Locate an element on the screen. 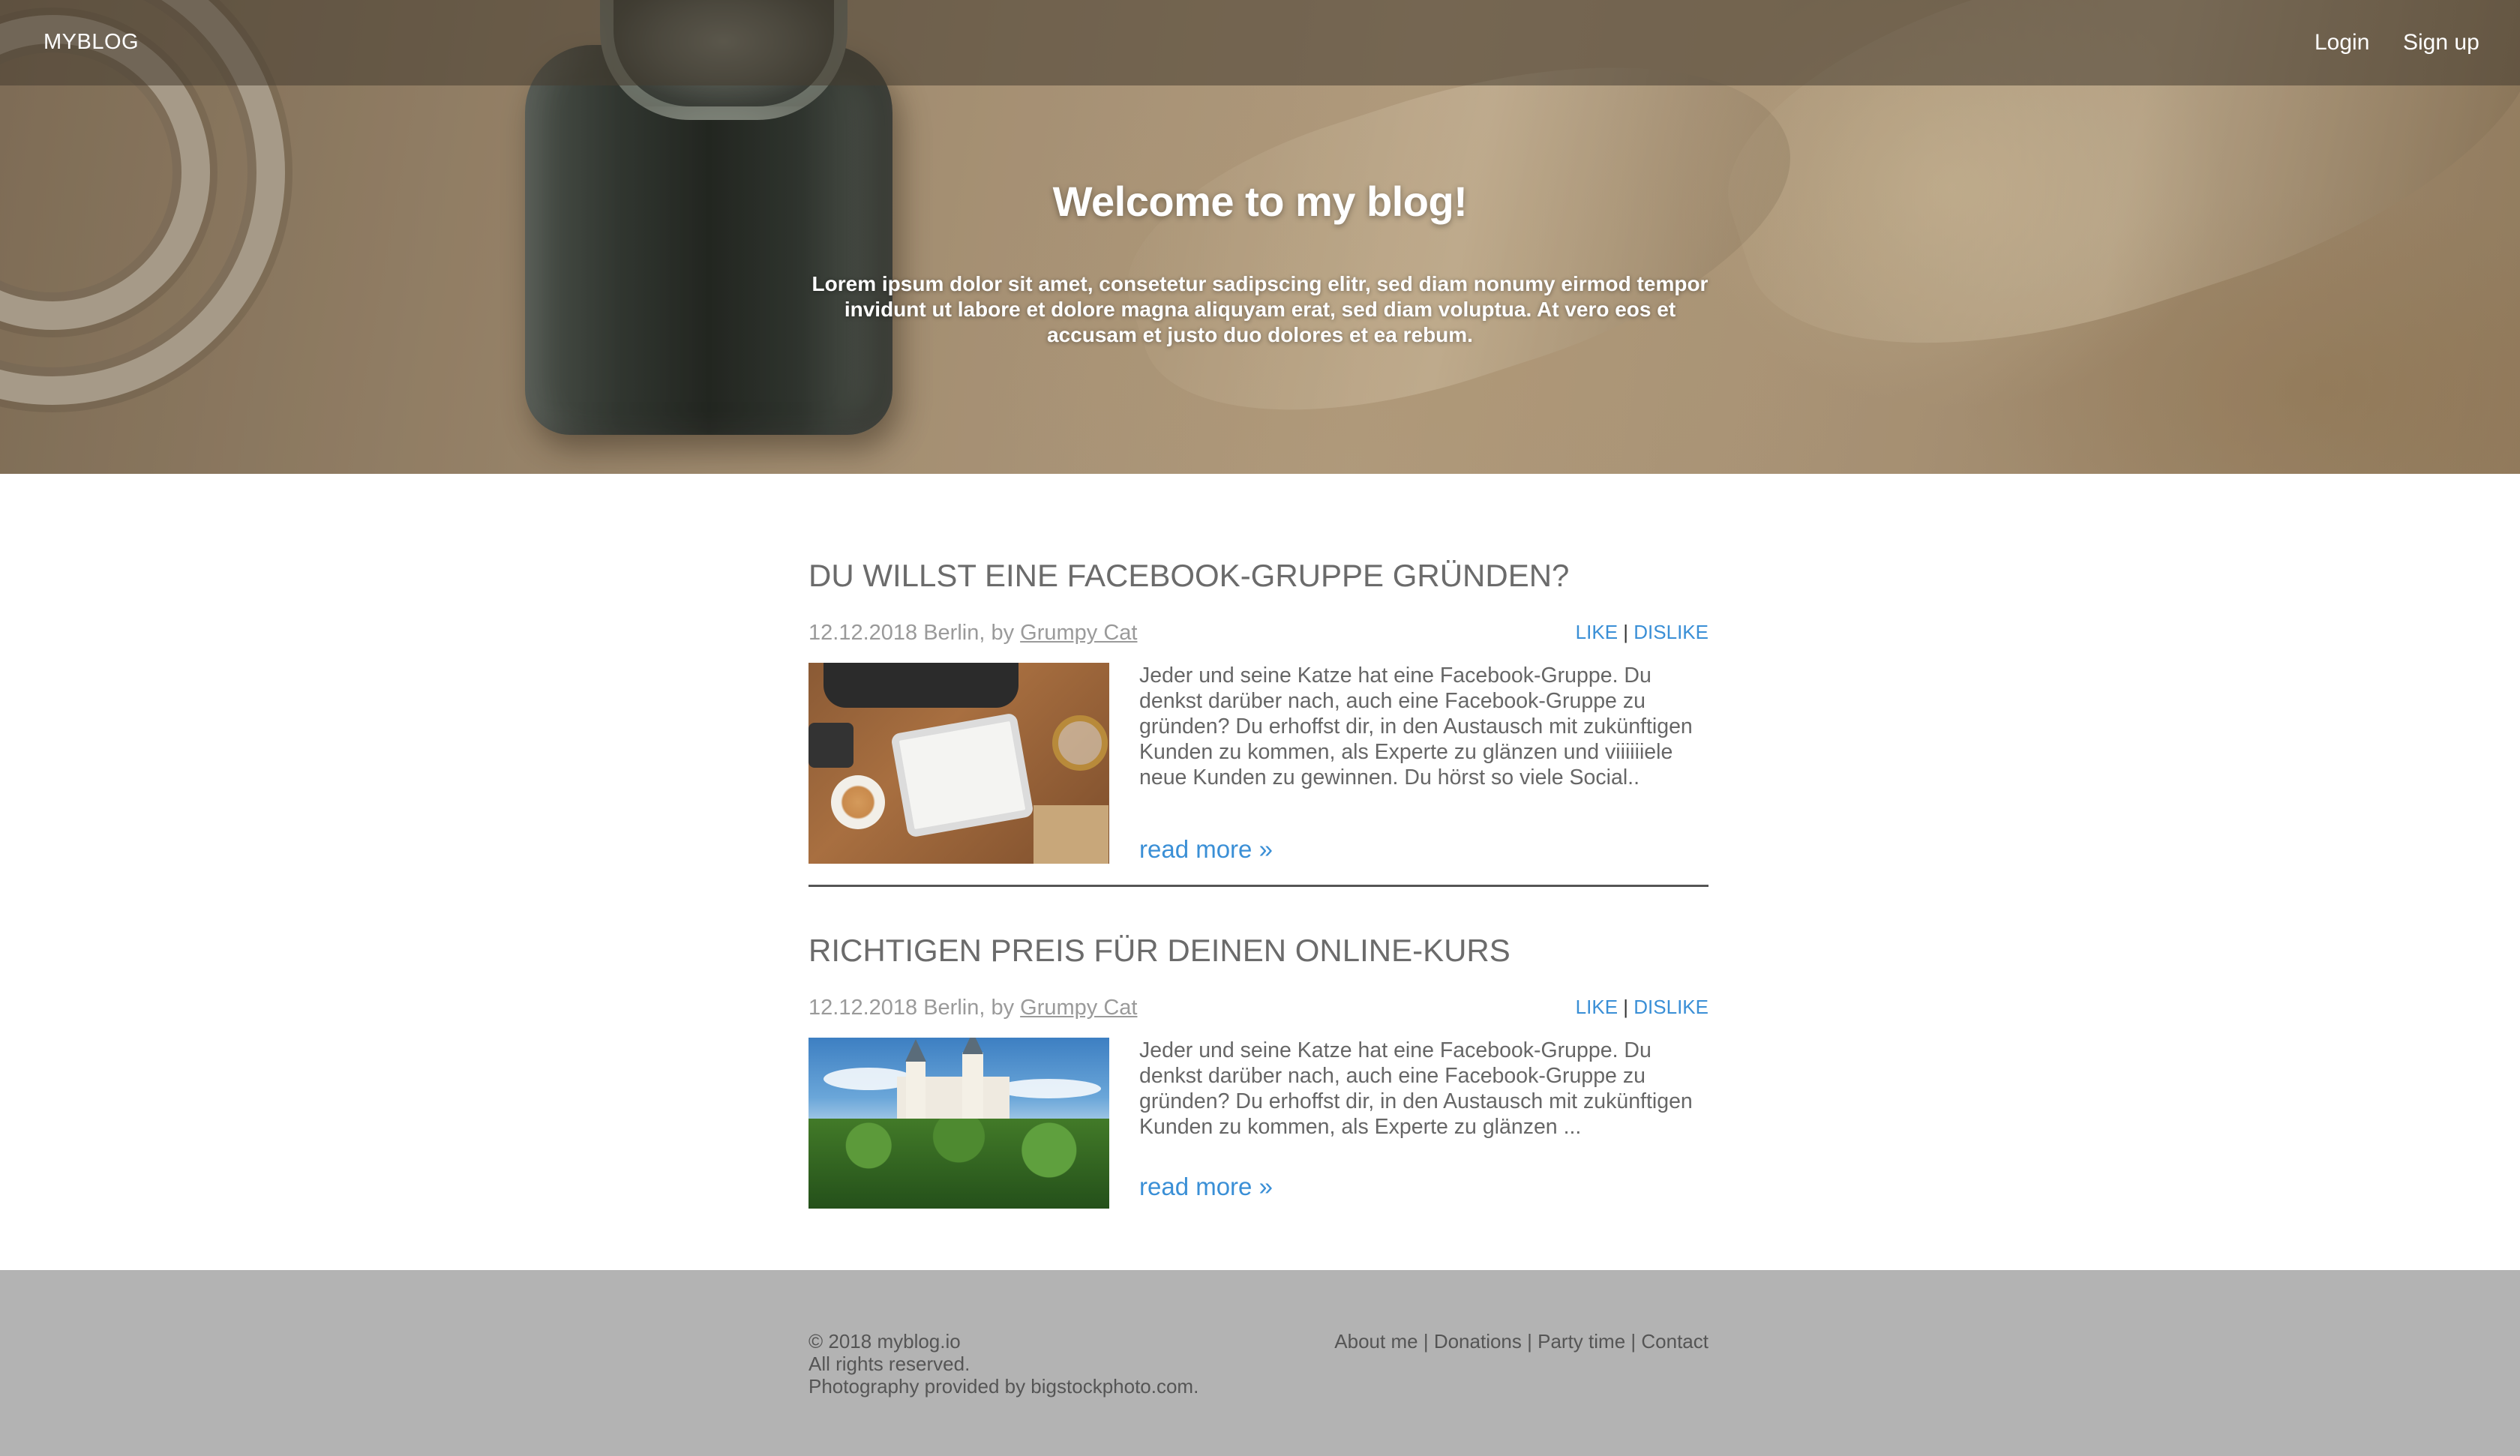 The image size is (2520, 1456). typewriter-shape is located at coordinates (921, 685).